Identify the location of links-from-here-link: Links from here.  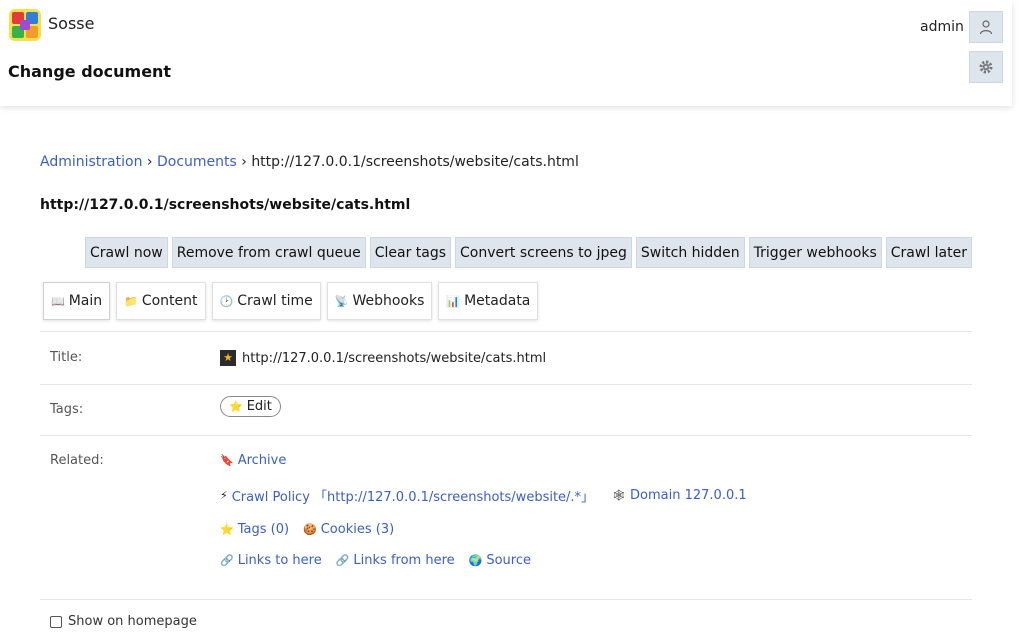
(403, 560).